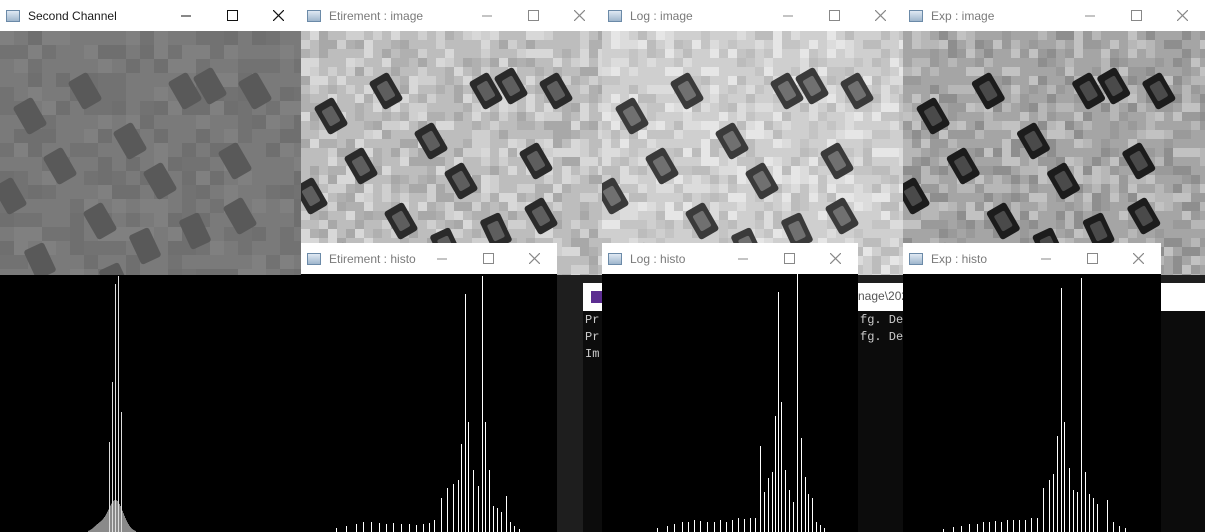 The width and height of the screenshot is (1205, 532). I want to click on window-etirement-image: Etirement : image, so click(451, 137).